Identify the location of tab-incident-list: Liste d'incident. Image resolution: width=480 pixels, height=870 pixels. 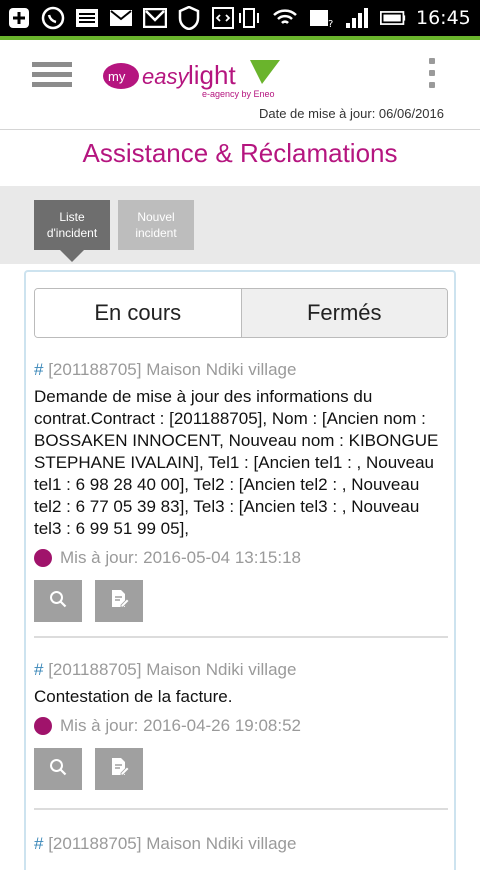
(72, 231).